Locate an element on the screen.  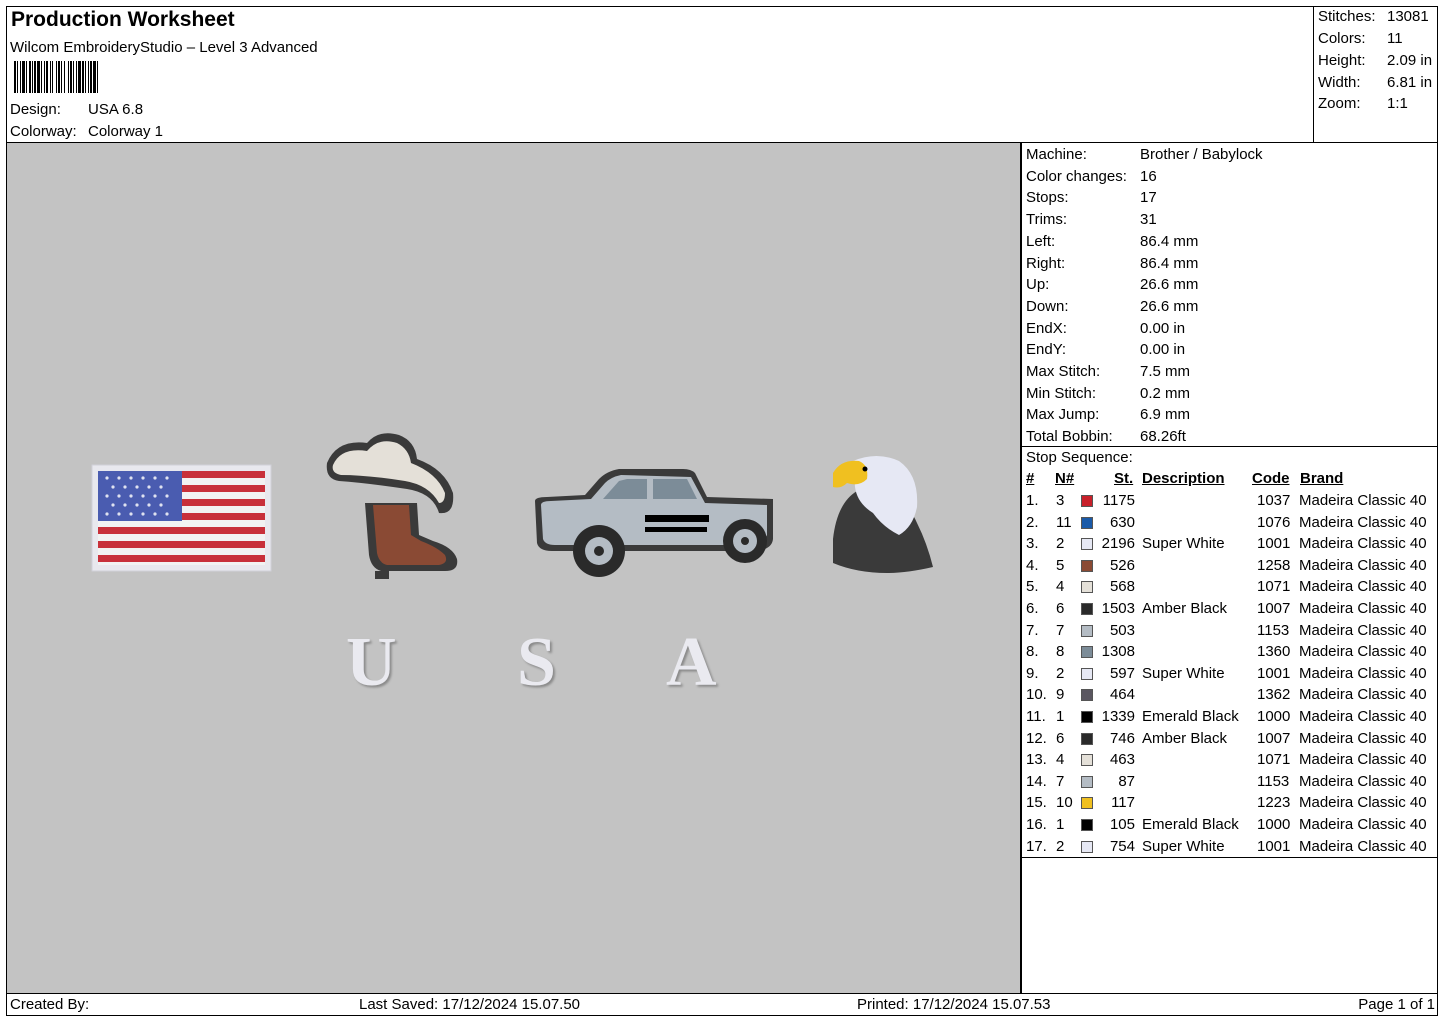
stop-sequence-row: 4. 5 526 1258 Madeira Classic 40 is located at coordinates (1232, 567).